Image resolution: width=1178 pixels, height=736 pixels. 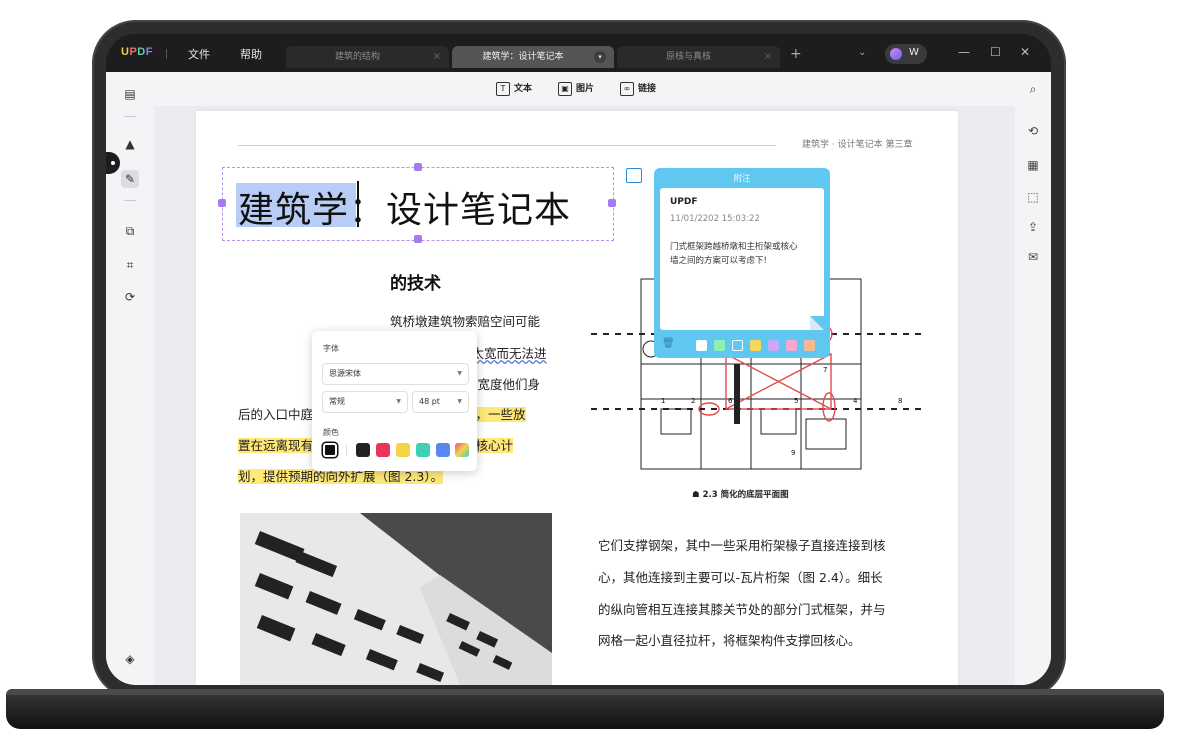 What do you see at coordinates (638, 88) in the screenshot?
I see `add-link-button: ∞ 链接` at bounding box center [638, 88].